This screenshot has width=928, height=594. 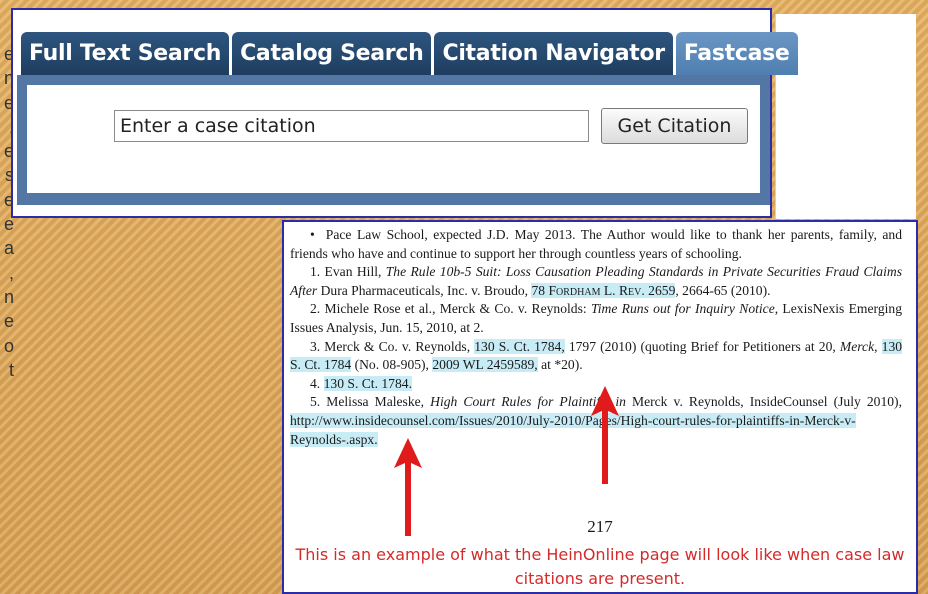 What do you see at coordinates (367, 383) in the screenshot?
I see `citation-link: 130 S. Ct. 1784.` at bounding box center [367, 383].